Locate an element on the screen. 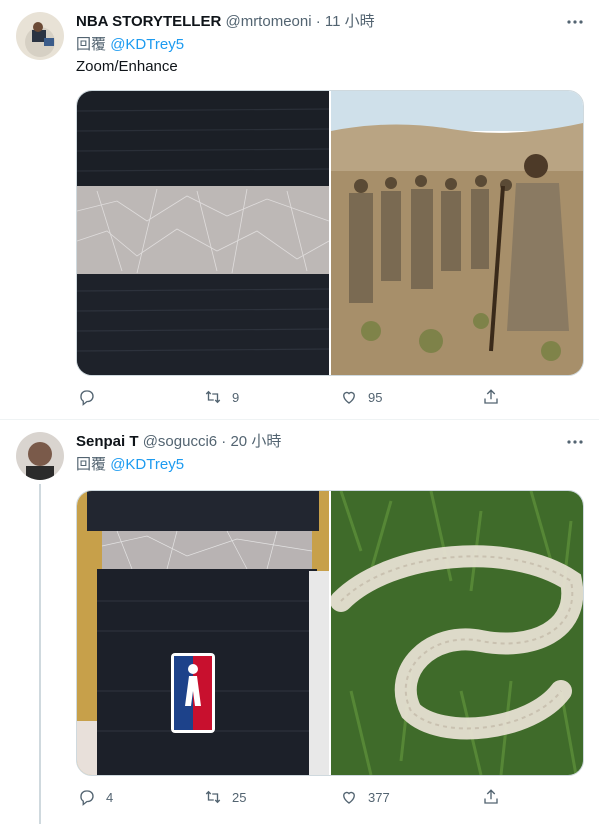 The image size is (599, 824). retweet-button: 9 is located at coordinates (221, 397).